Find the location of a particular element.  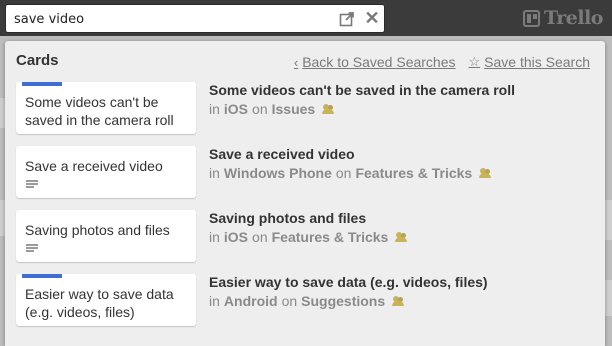

trello-logo: Trello is located at coordinates (563, 18).